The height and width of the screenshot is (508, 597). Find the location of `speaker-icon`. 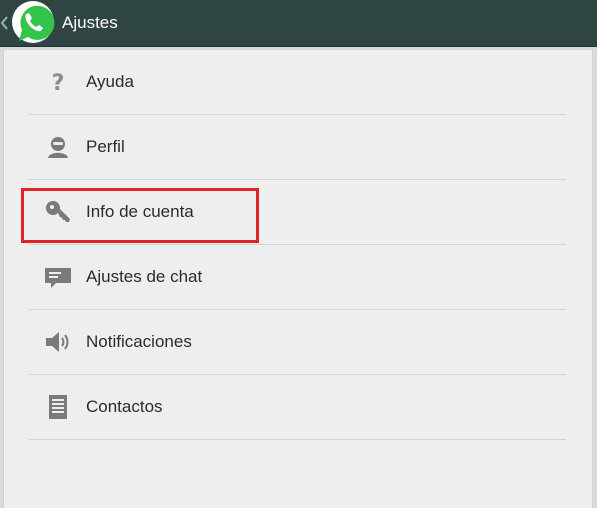

speaker-icon is located at coordinates (57, 342).